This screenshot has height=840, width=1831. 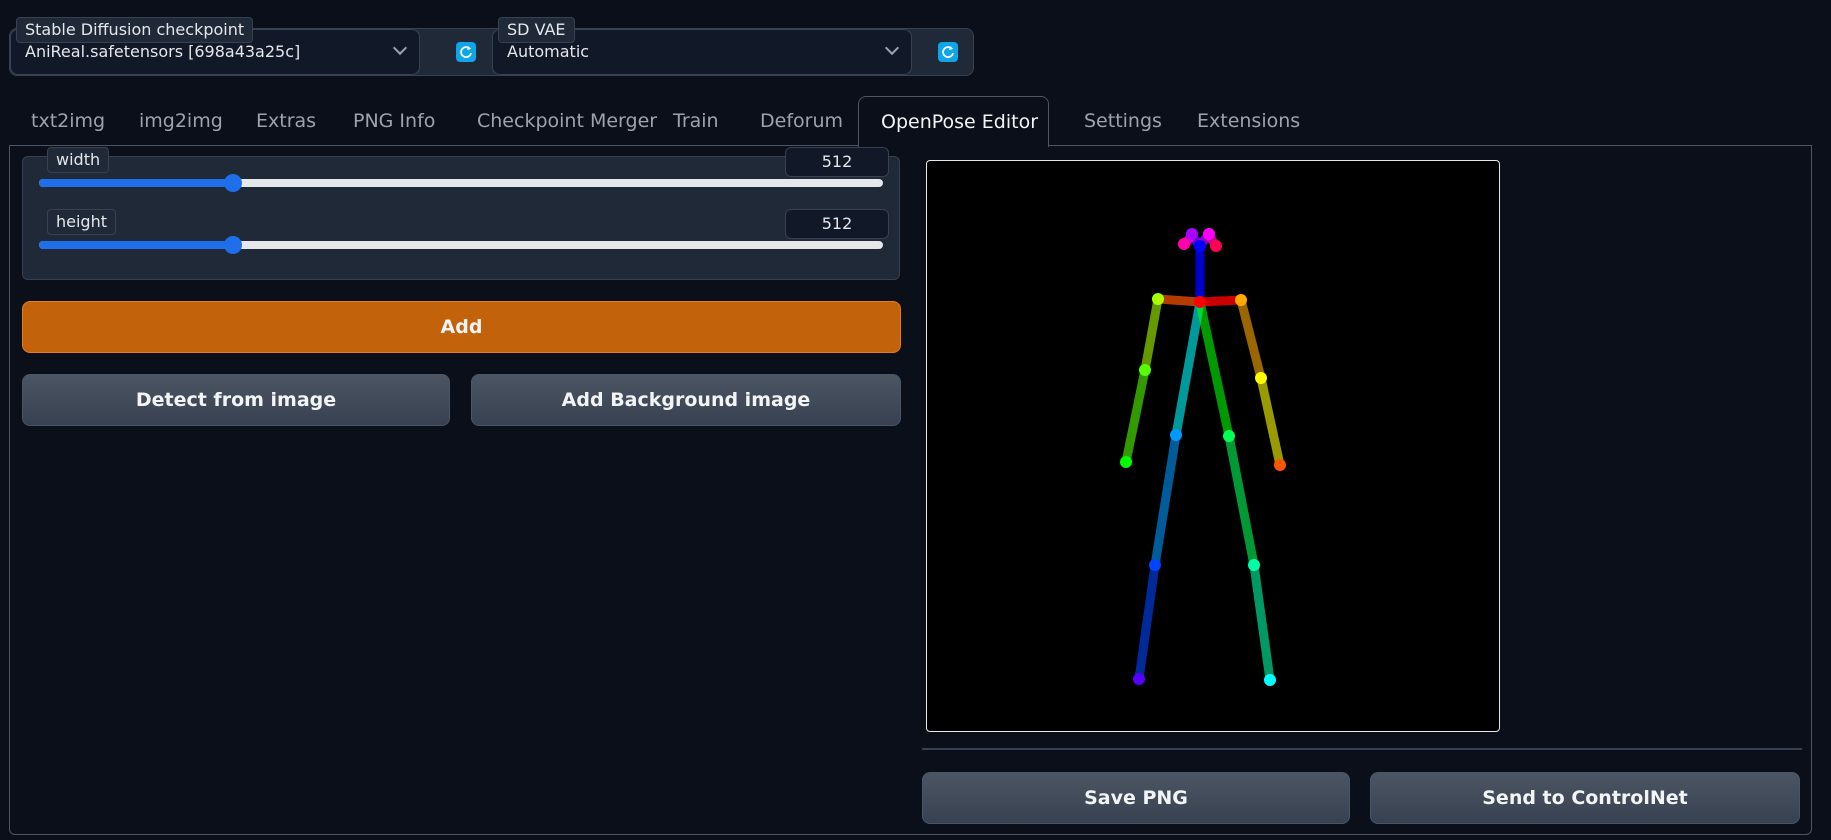 What do you see at coordinates (1209, 234) in the screenshot?
I see `left-eye-keypoint` at bounding box center [1209, 234].